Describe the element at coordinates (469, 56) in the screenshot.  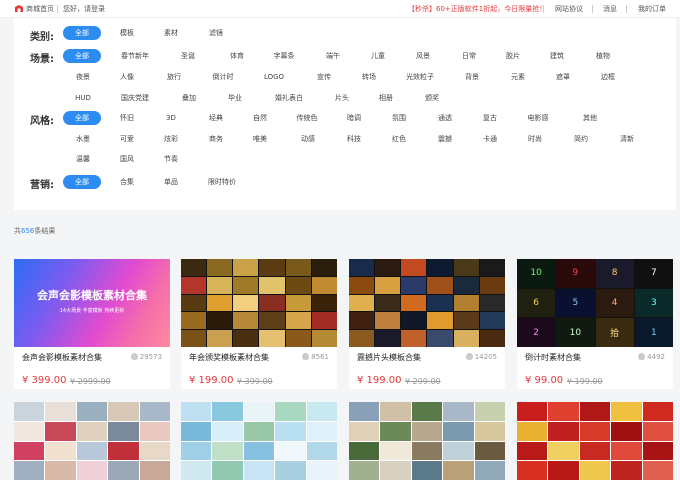
I see `scene-pill: 日常` at that location.